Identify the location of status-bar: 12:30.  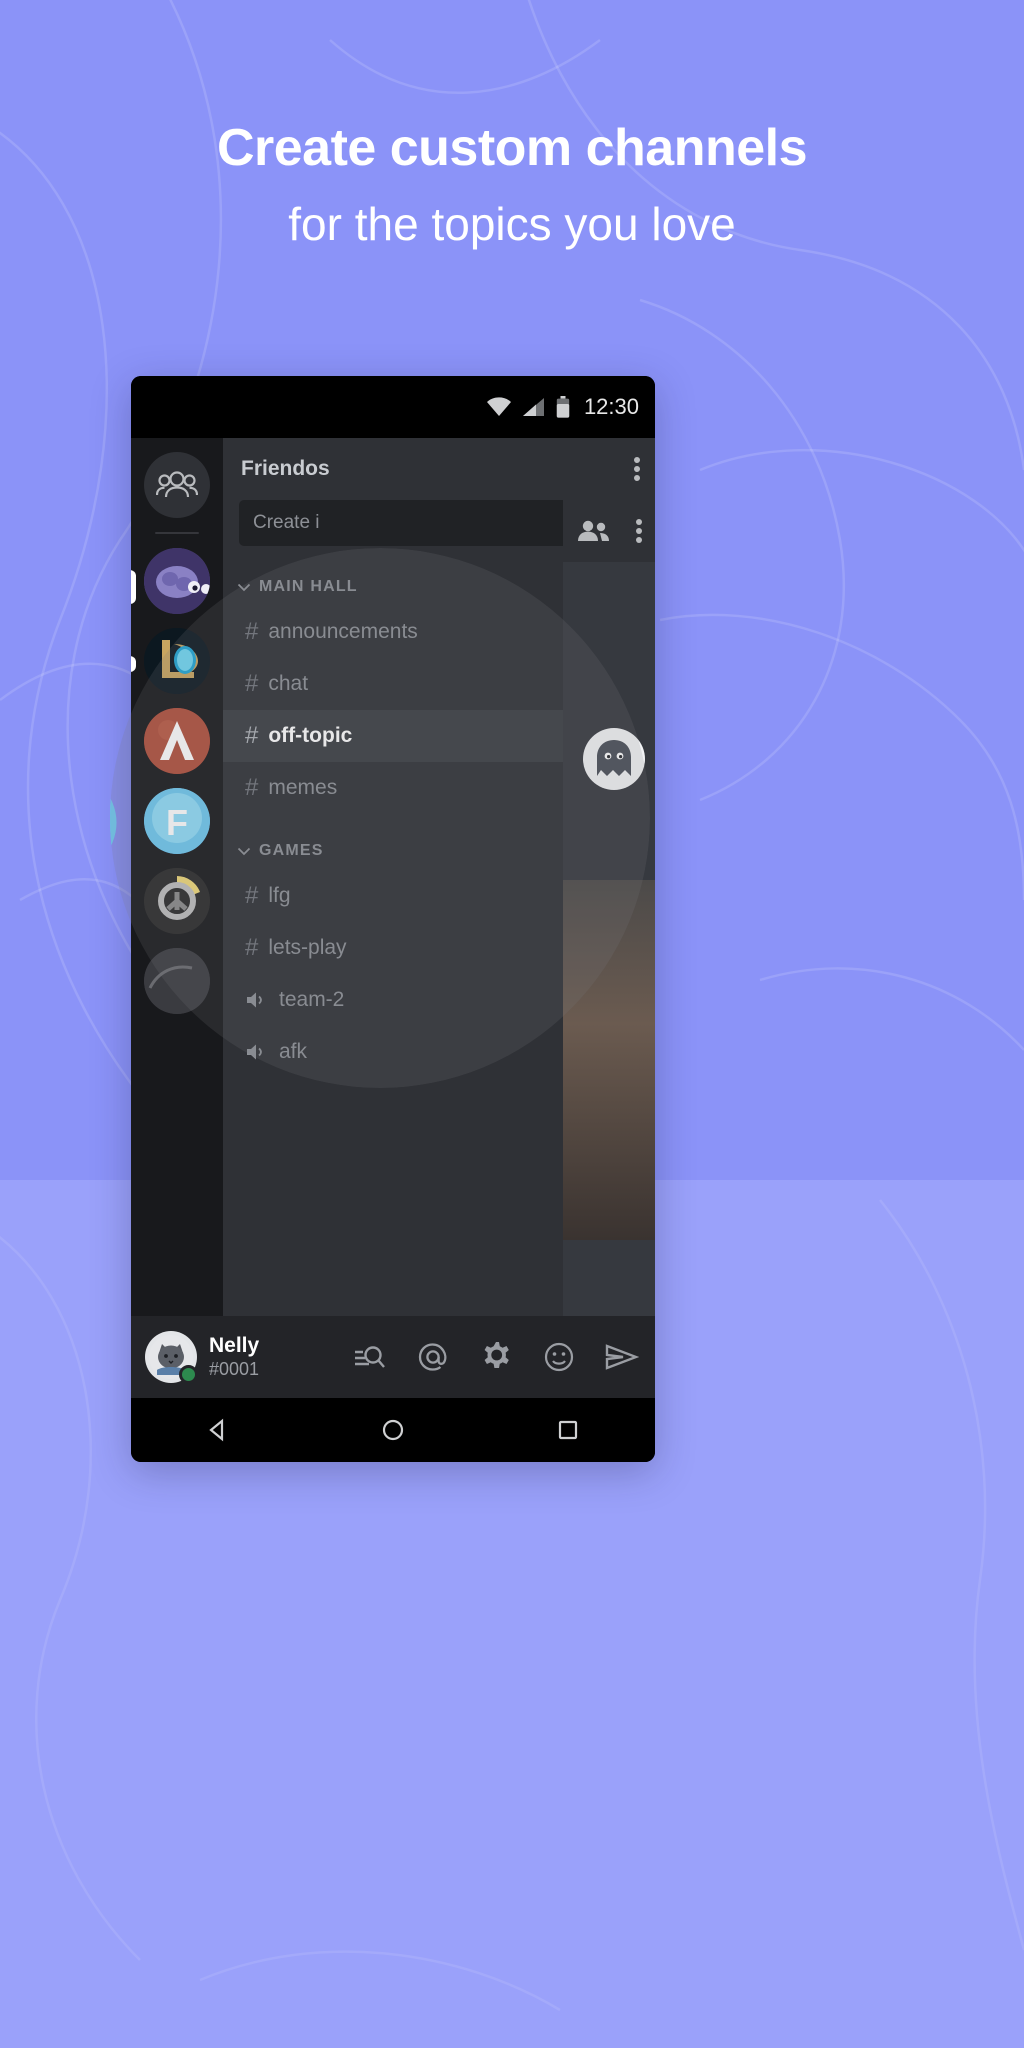
(393, 407).